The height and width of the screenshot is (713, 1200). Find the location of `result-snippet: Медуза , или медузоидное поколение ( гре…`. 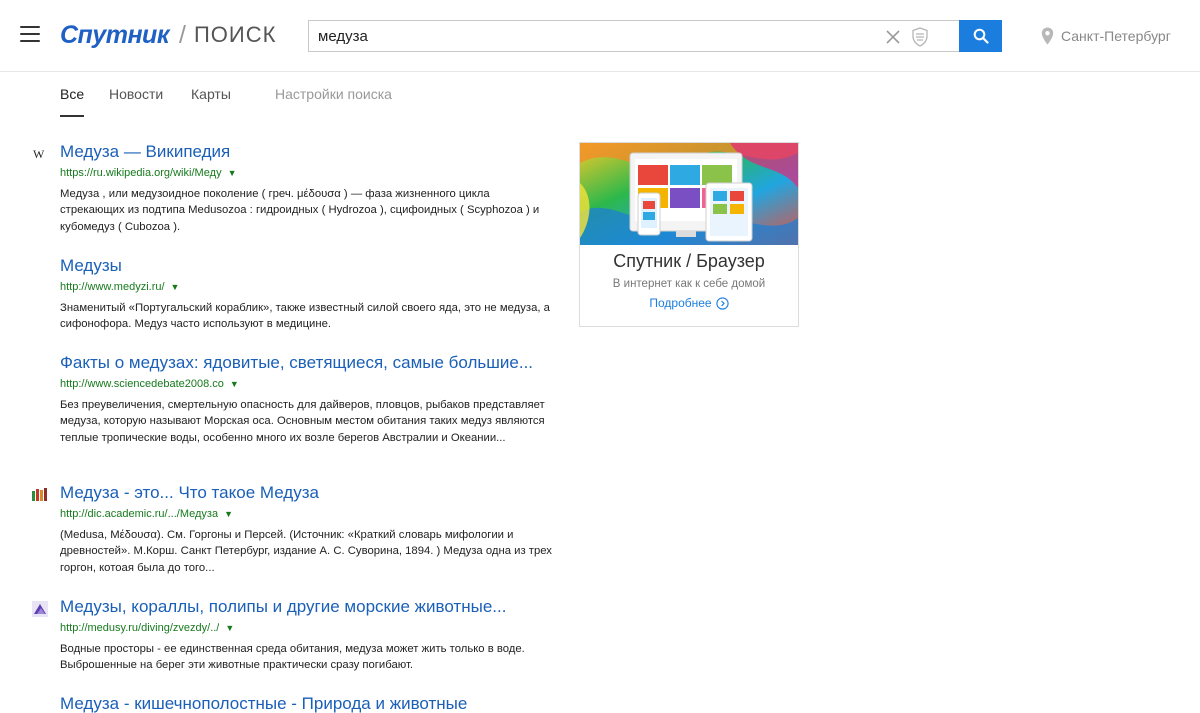

result-snippet: Медуза , или медузоидное поколение ( гре… is located at coordinates (300, 210).